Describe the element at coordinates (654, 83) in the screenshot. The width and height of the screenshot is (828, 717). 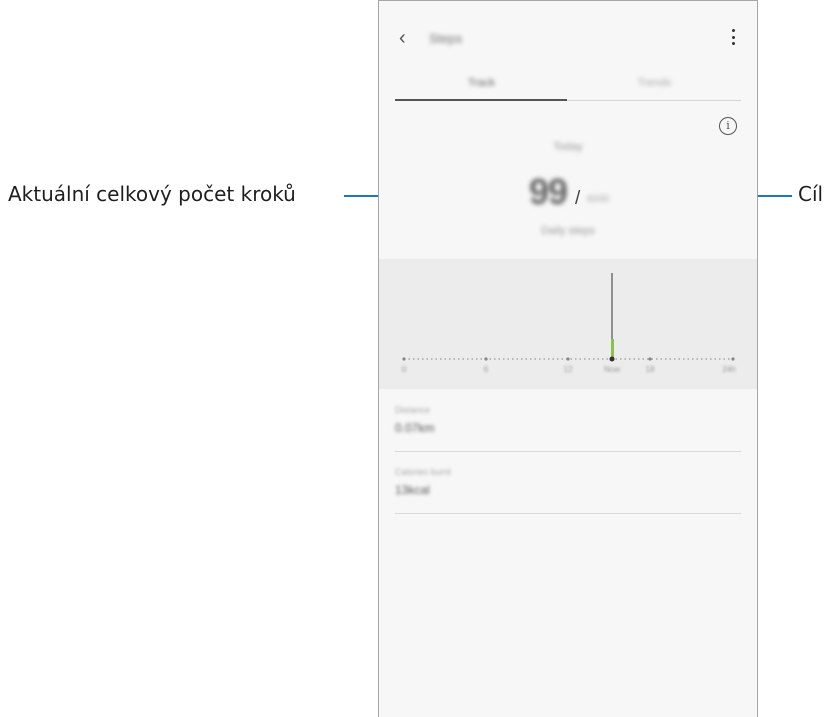
I see `tab-trends: Trends` at that location.